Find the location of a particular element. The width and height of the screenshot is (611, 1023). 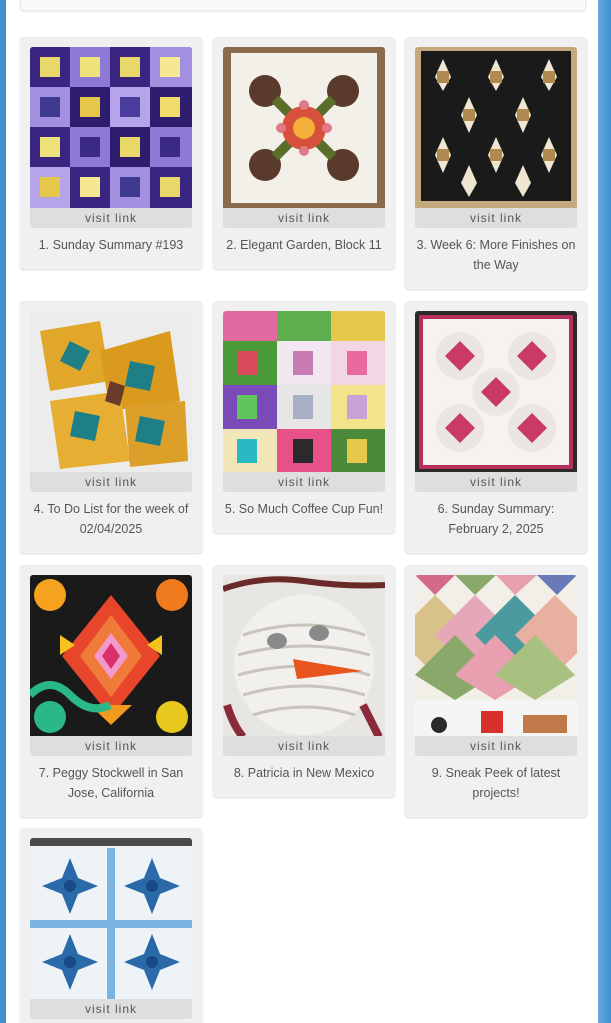

link-card: visit link is located at coordinates (111, 925).